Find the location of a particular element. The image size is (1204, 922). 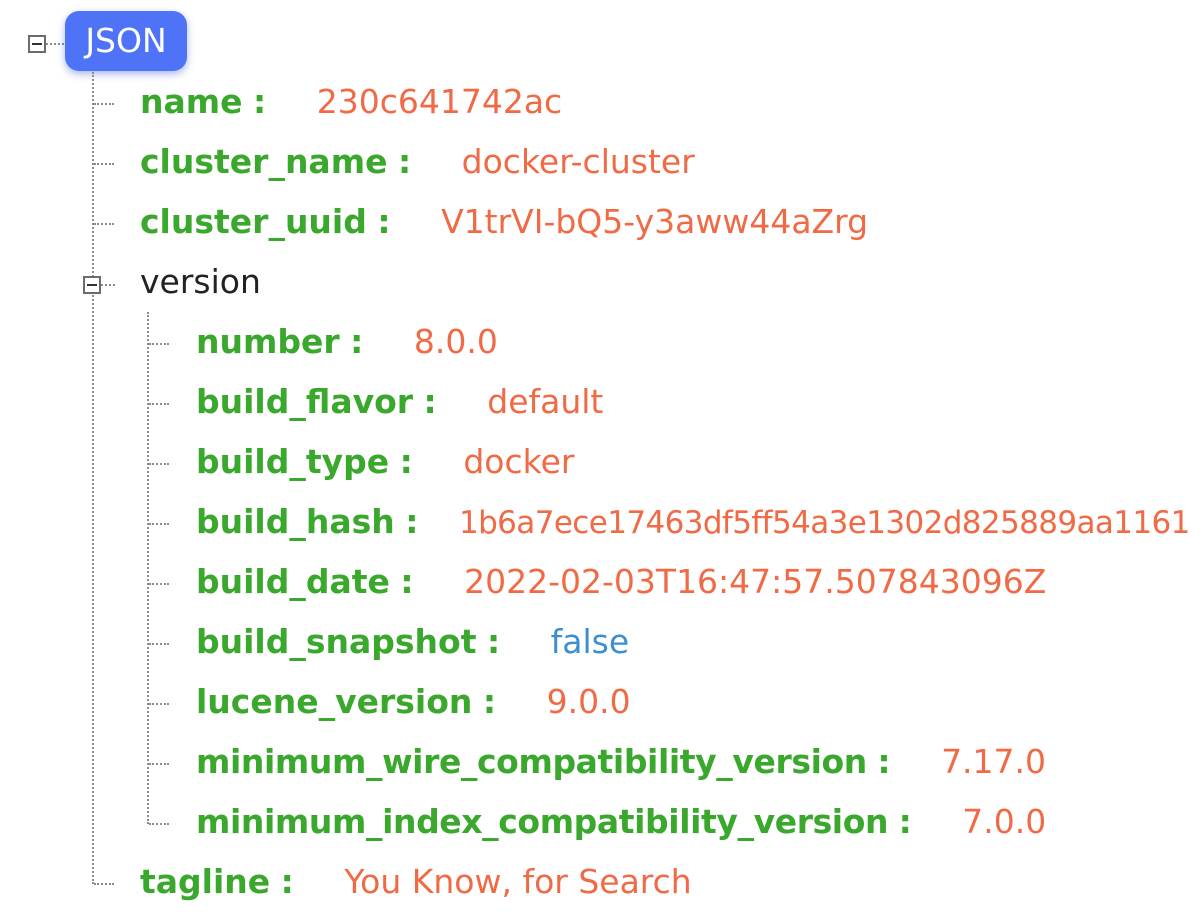

tree-guide-version is located at coordinates (148, 568).